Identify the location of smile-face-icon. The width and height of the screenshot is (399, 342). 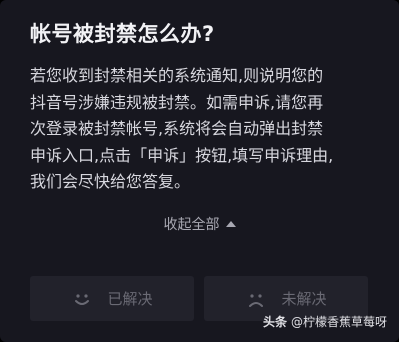
(82, 299).